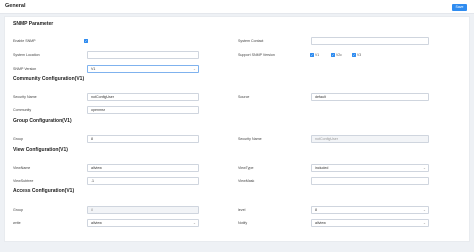 The width and height of the screenshot is (474, 252). I want to click on viewmask-label: ViewMask, so click(246, 181).